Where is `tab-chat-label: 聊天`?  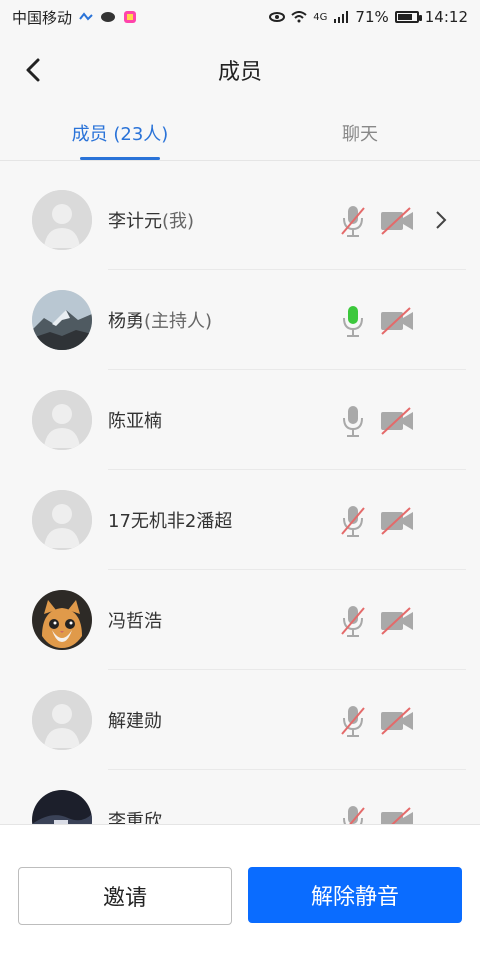
tab-chat-label: 聊天 is located at coordinates (360, 134).